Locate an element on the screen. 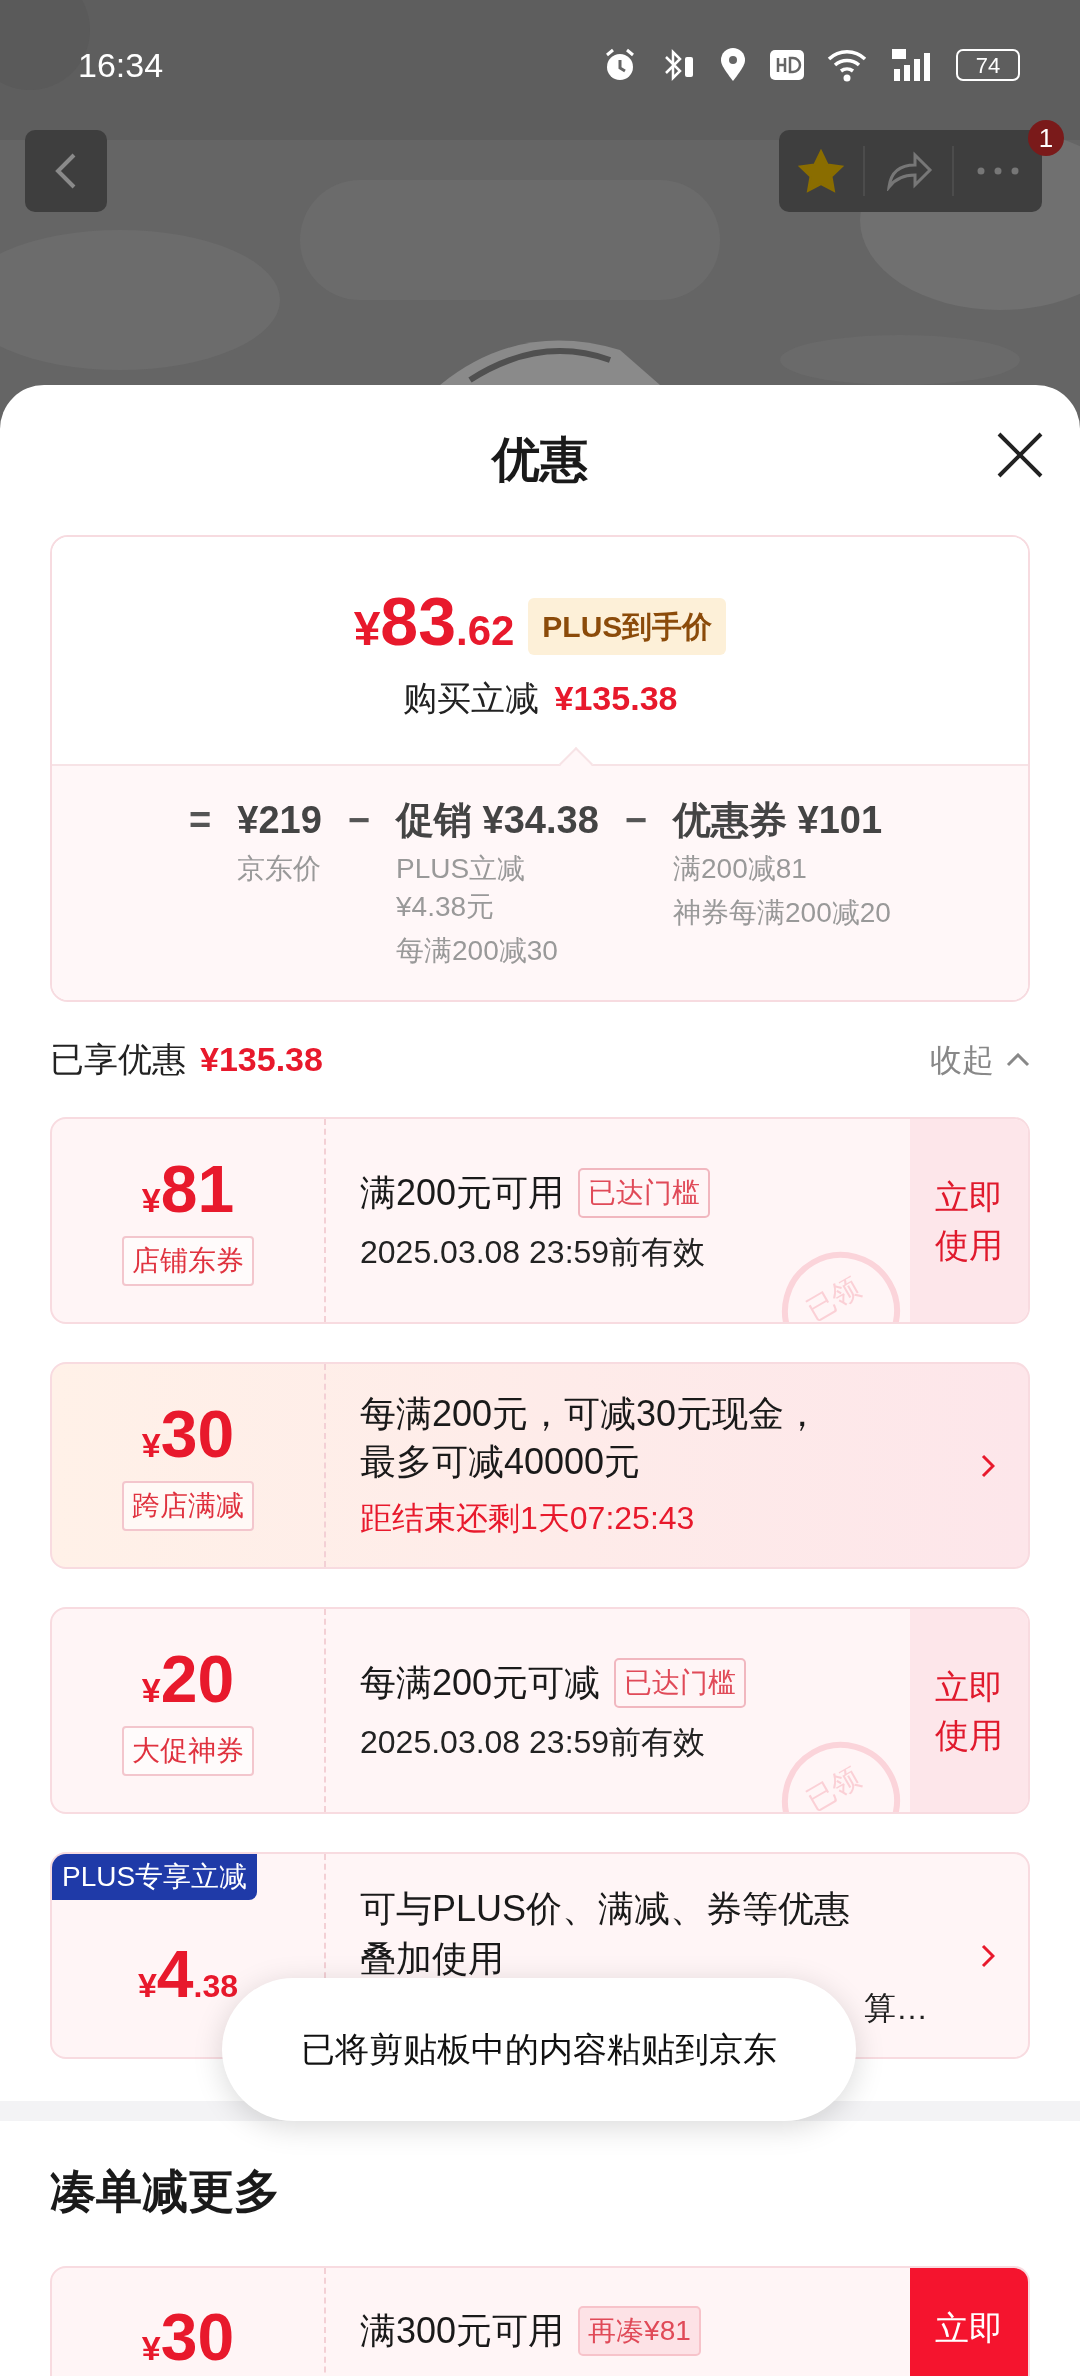 The height and width of the screenshot is (2376, 1080). close-icon is located at coordinates (1020, 455).